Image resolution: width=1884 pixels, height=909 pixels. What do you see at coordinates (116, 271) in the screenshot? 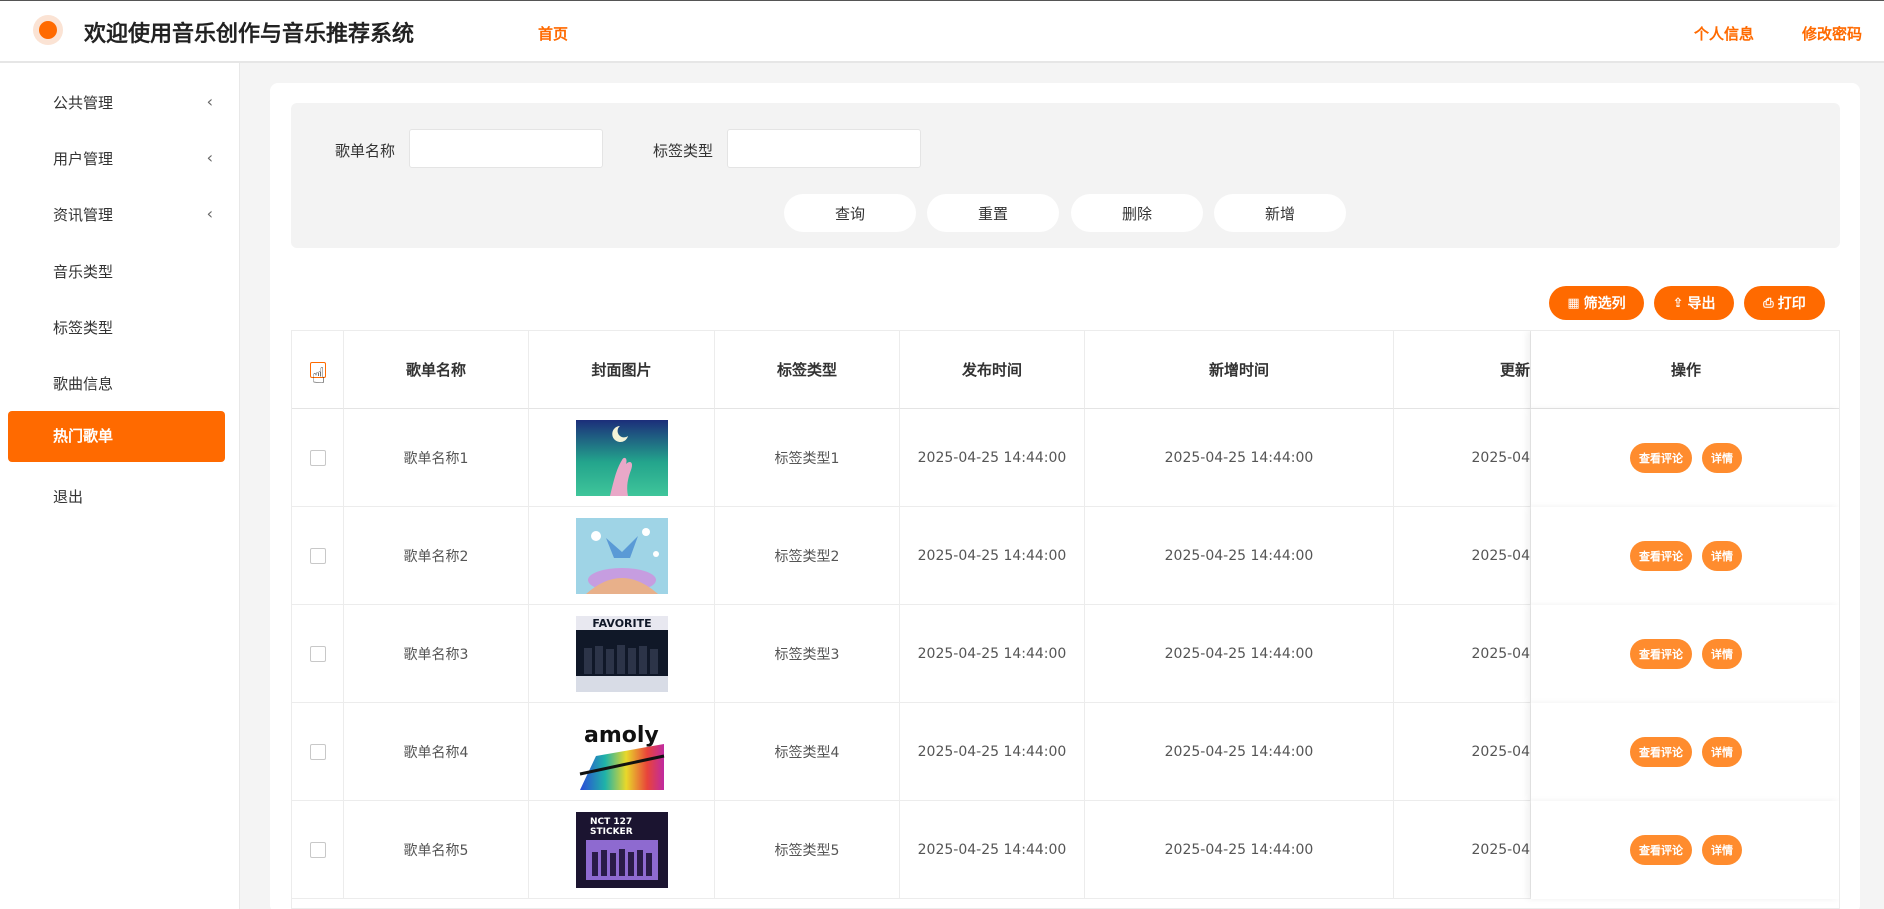
I see `sidebar-item-music-type: 音乐类型` at bounding box center [116, 271].